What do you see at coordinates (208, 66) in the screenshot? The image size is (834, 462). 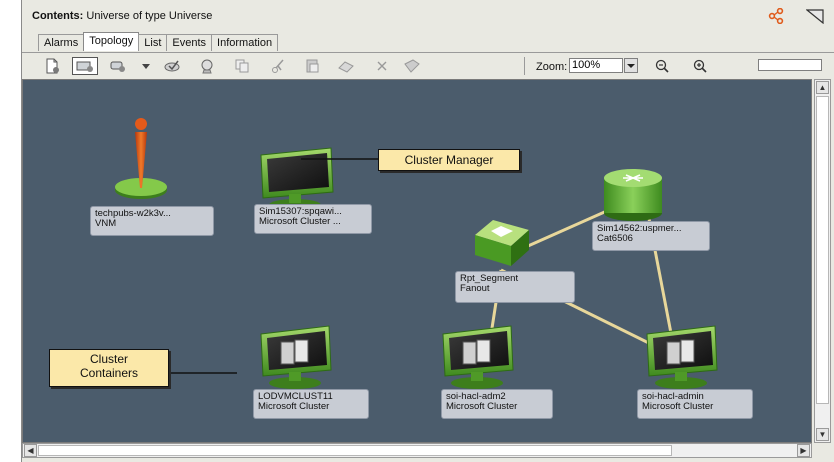 I see `find-icon` at bounding box center [208, 66].